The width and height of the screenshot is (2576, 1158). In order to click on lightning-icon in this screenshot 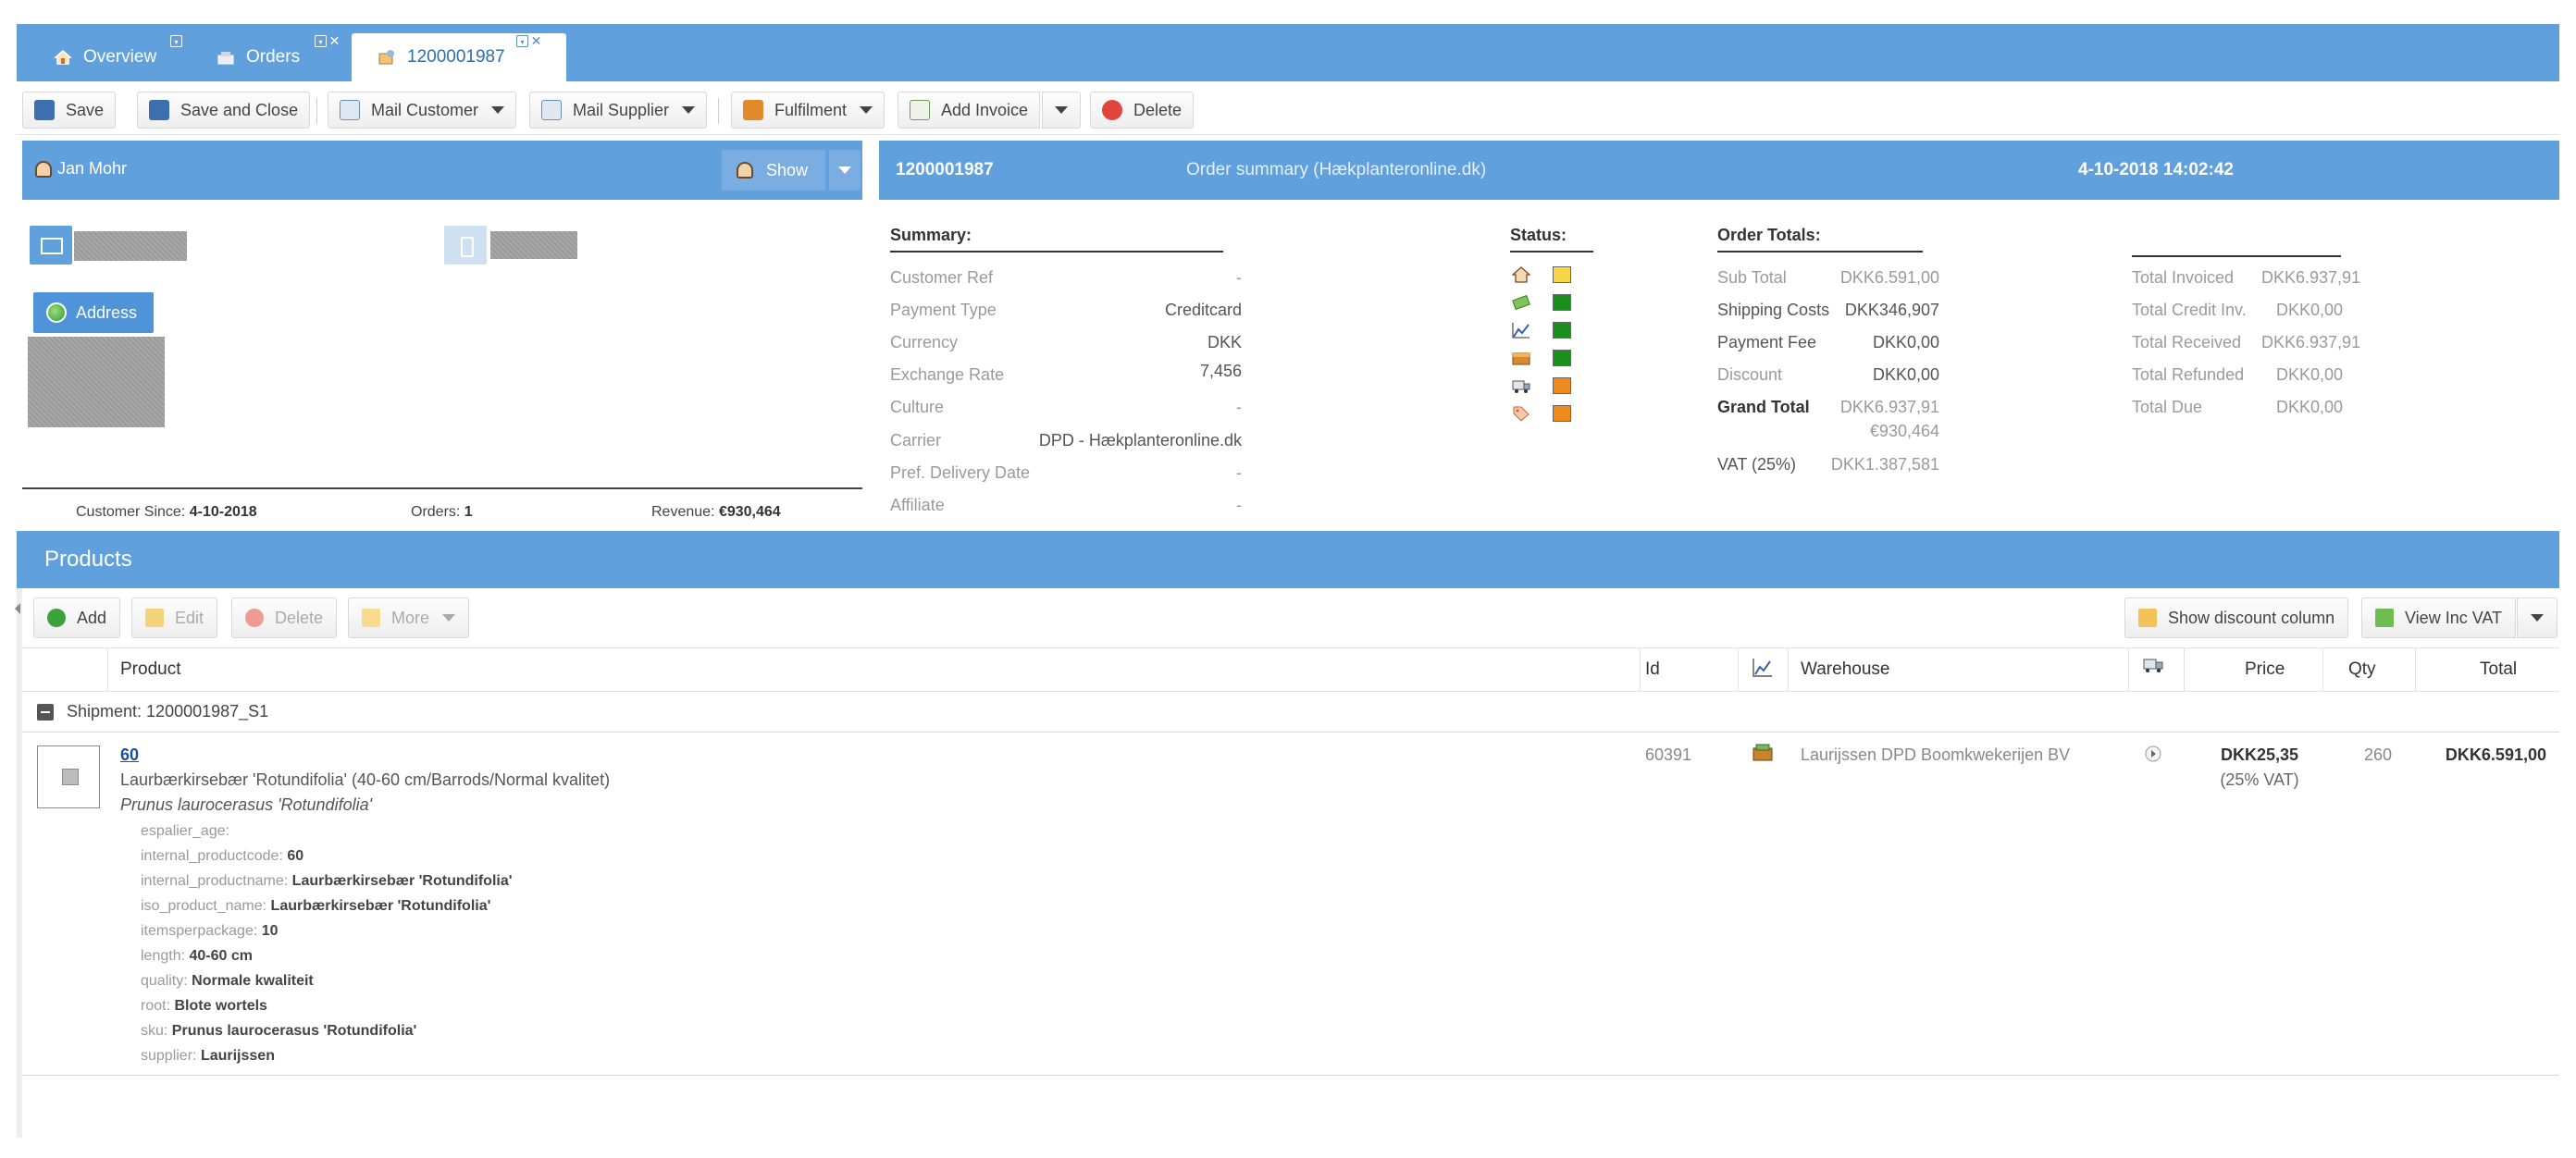, I will do `click(371, 618)`.